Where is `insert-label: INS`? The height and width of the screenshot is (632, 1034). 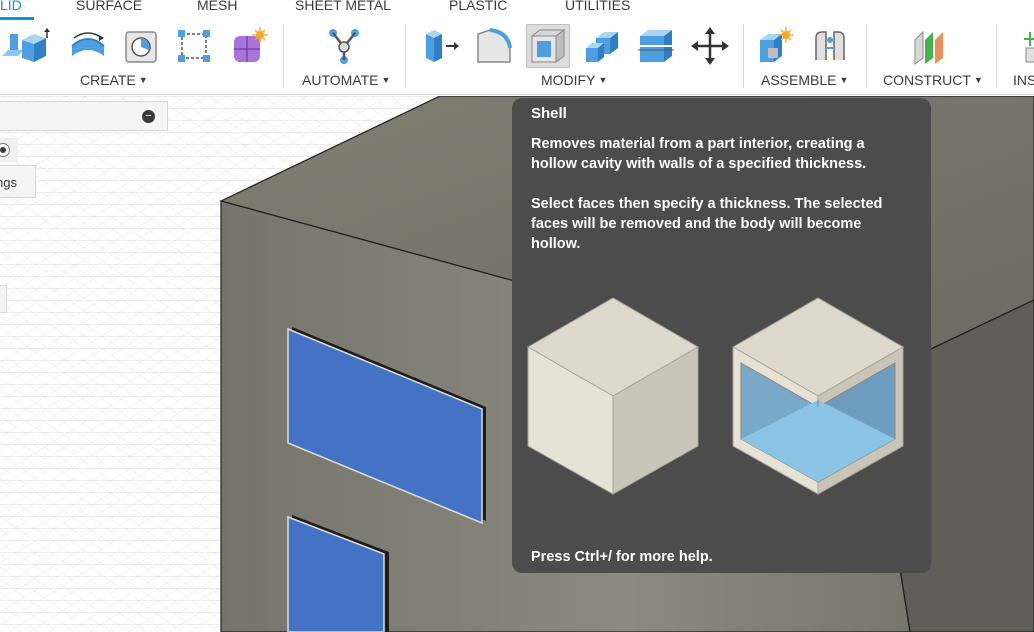
insert-label: INS is located at coordinates (1023, 80).